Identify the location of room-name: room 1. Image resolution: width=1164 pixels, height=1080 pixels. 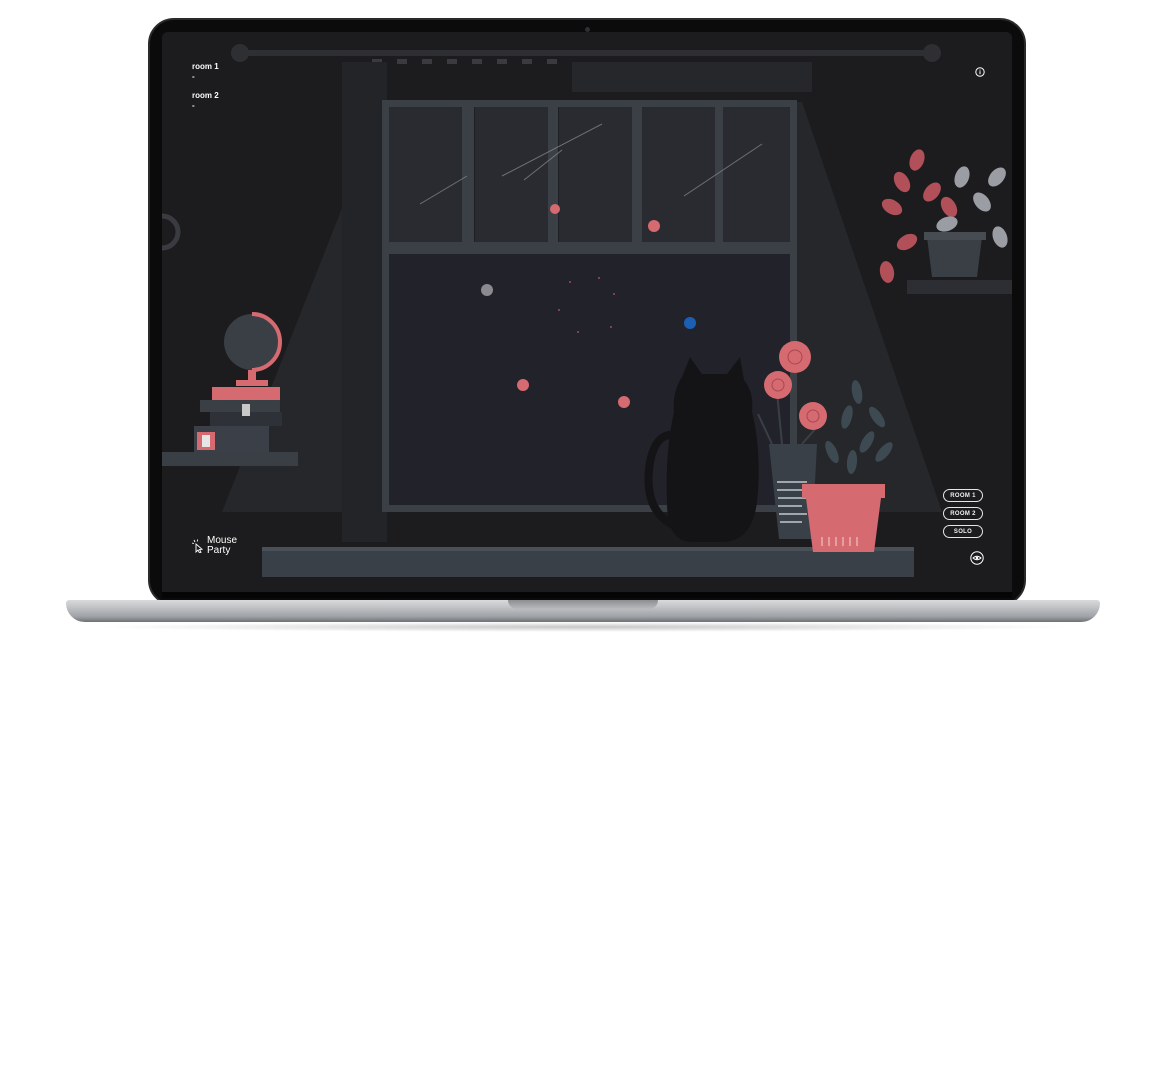
(205, 66).